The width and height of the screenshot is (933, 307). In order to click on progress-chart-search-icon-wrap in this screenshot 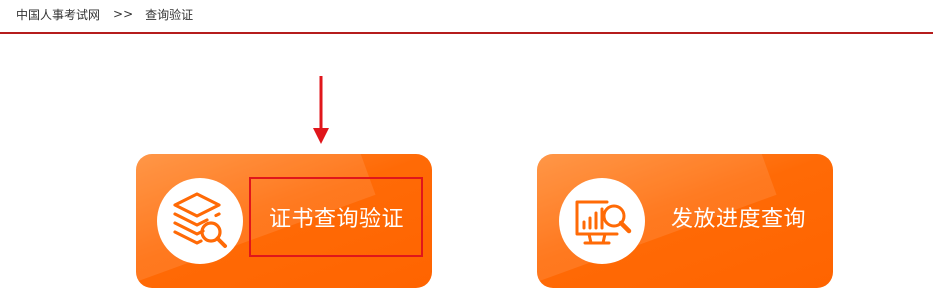, I will do `click(602, 221)`.